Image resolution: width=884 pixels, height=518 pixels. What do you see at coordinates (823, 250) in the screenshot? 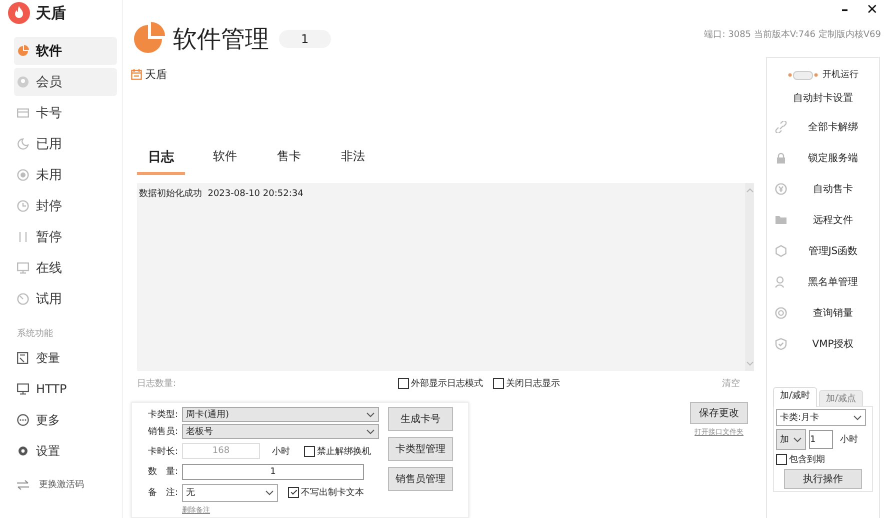
I see `side-action: 管理JS函数` at bounding box center [823, 250].